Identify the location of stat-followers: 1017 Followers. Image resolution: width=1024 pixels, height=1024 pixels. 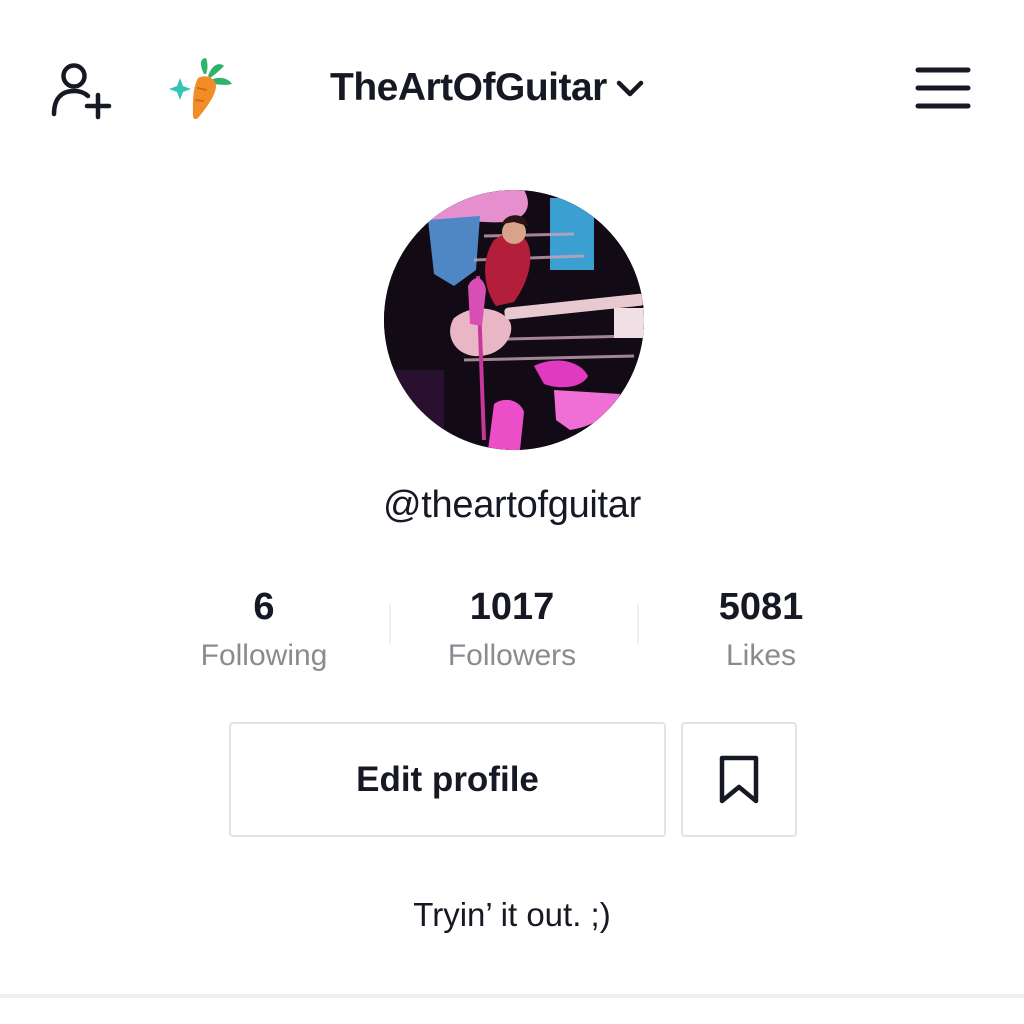
(512, 631).